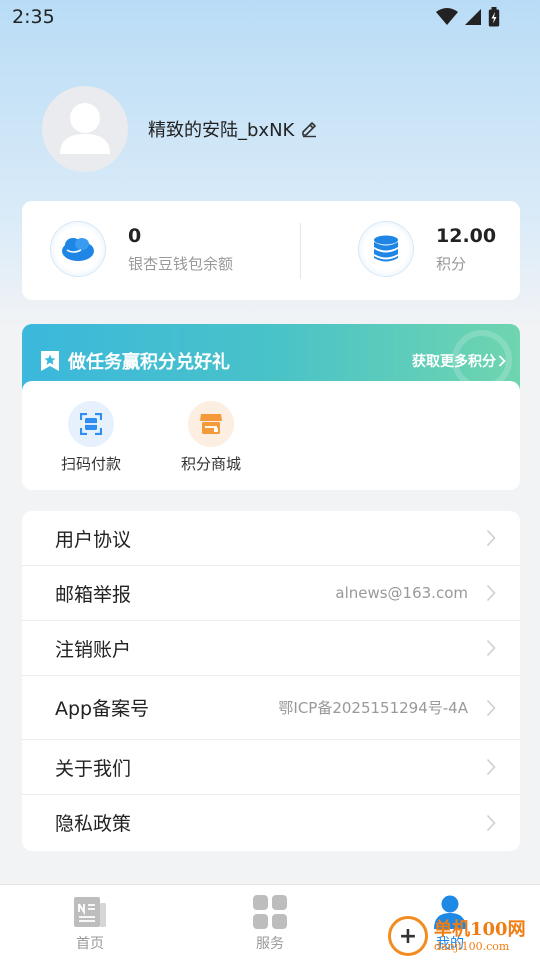 This screenshot has height=960, width=540. Describe the element at coordinates (271, 708) in the screenshot. I see `menu-item-app-filing: App备案号 鄂ICP备2025151294号-4A` at that location.